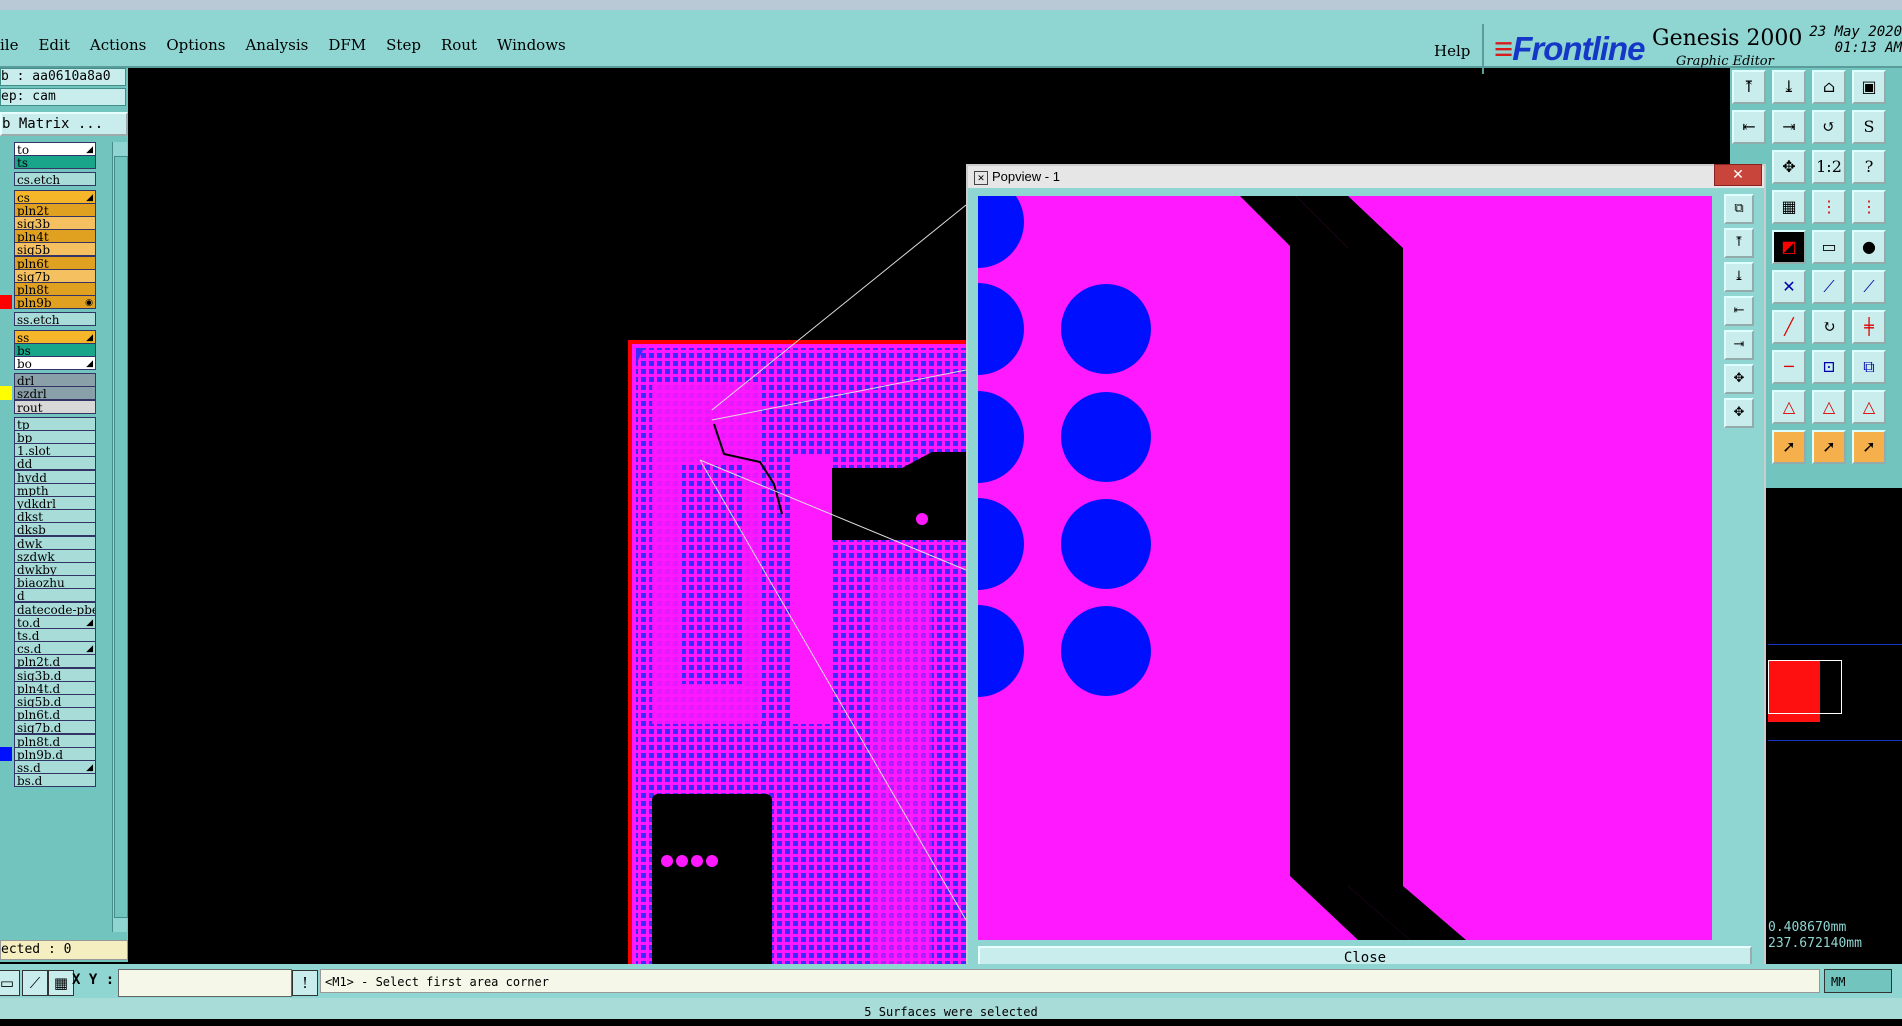 Image resolution: width=1902 pixels, height=1026 pixels. Describe the element at coordinates (55, 753) in the screenshot. I see `layer-item: pln9b.d` at that location.